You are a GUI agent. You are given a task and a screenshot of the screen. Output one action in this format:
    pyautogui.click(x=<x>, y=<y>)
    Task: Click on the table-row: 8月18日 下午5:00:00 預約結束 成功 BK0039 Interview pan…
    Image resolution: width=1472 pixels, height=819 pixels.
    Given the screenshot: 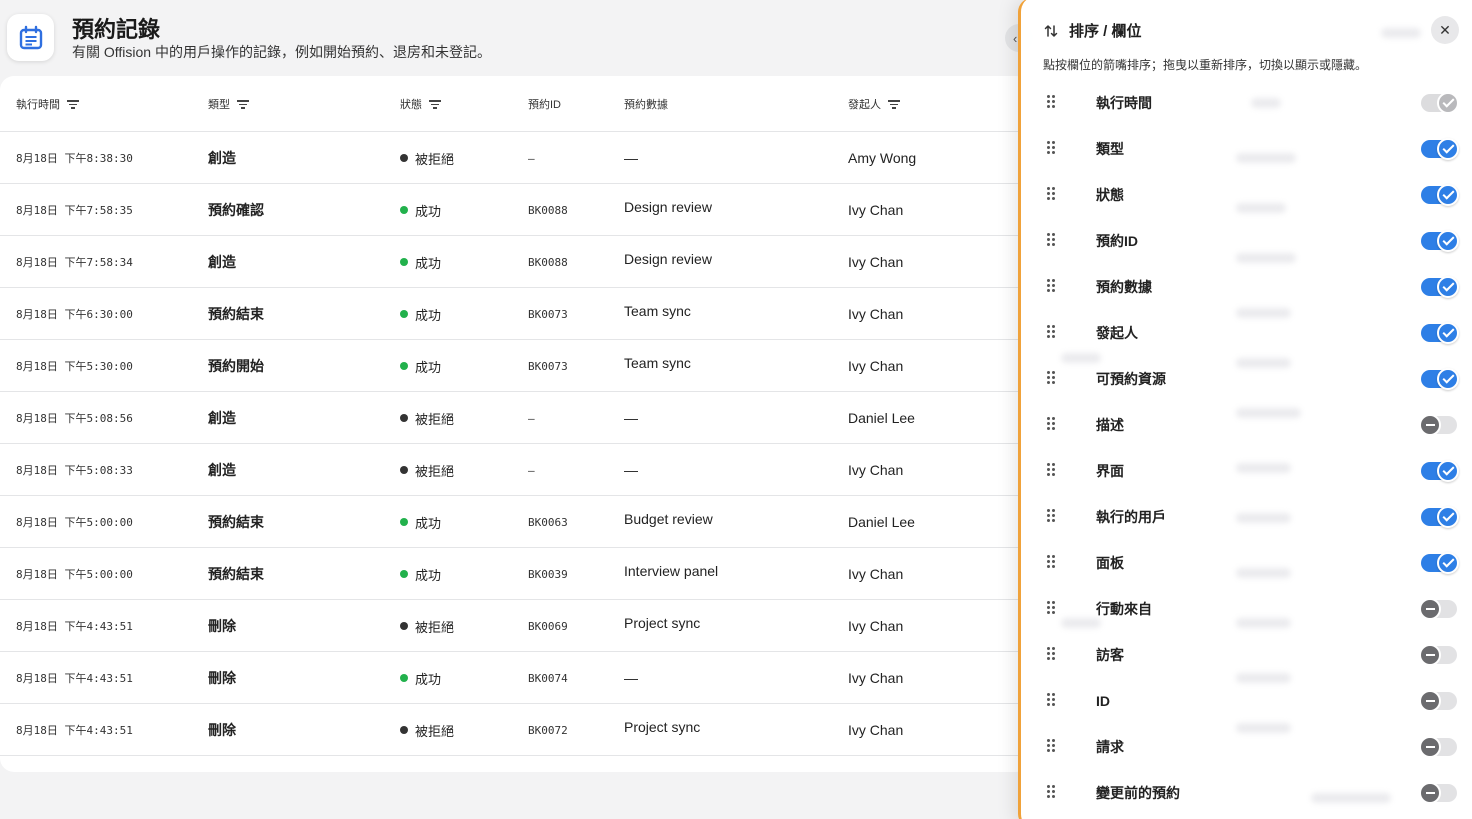 What is the action you would take?
    pyautogui.click(x=515, y=574)
    